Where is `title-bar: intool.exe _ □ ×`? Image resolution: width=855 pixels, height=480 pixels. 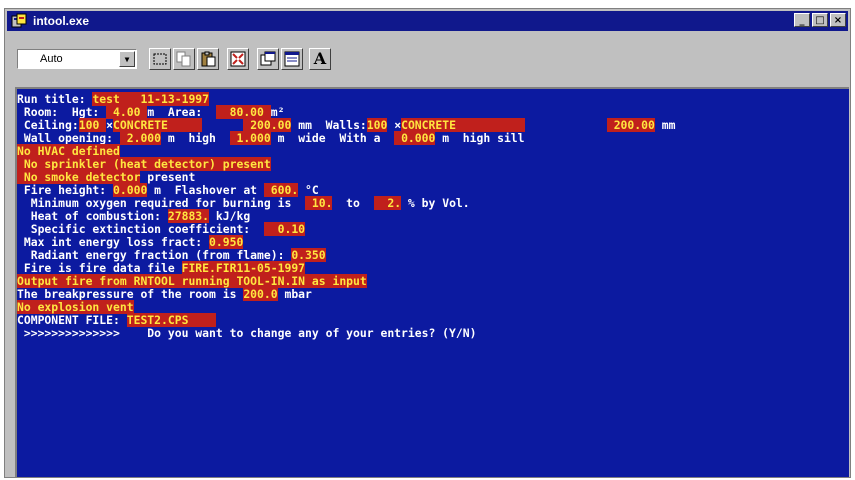
title-bar: intool.exe _ □ × is located at coordinates (427, 21).